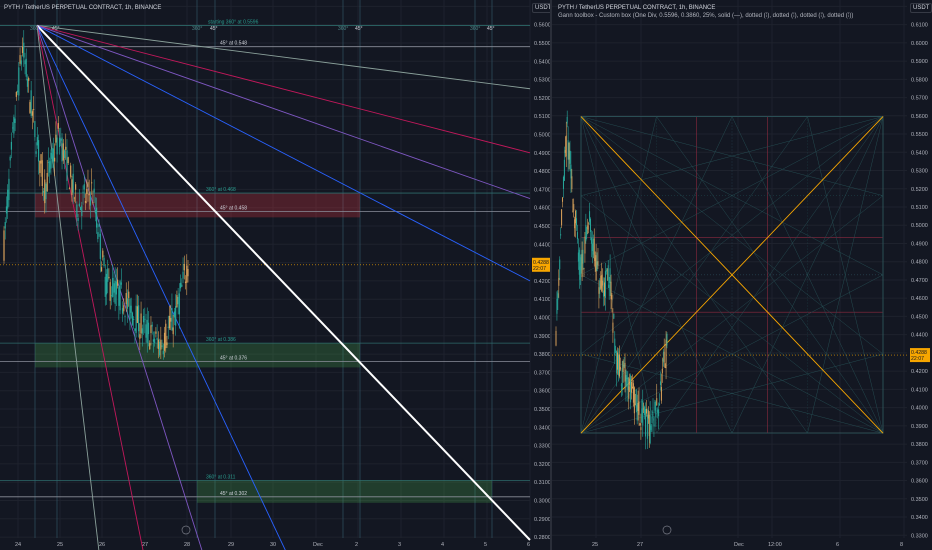 This screenshot has height=550, width=932. I want to click on price-axis-label: 0.5000, so click(542, 136).